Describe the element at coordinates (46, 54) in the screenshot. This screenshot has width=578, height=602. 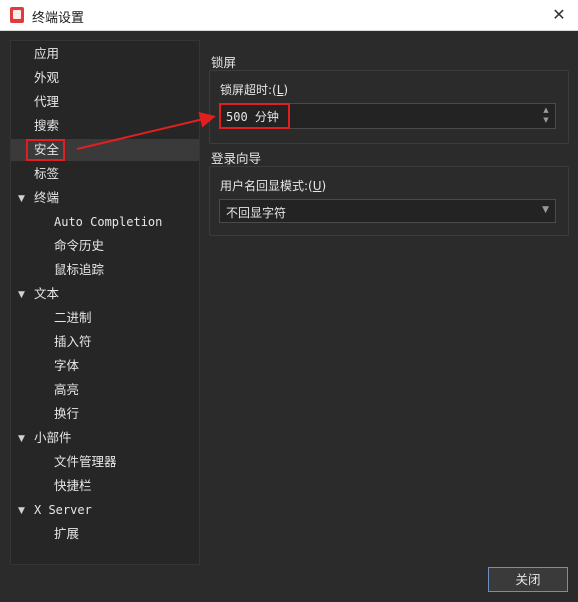
I see `tree-item-app: 应用` at that location.